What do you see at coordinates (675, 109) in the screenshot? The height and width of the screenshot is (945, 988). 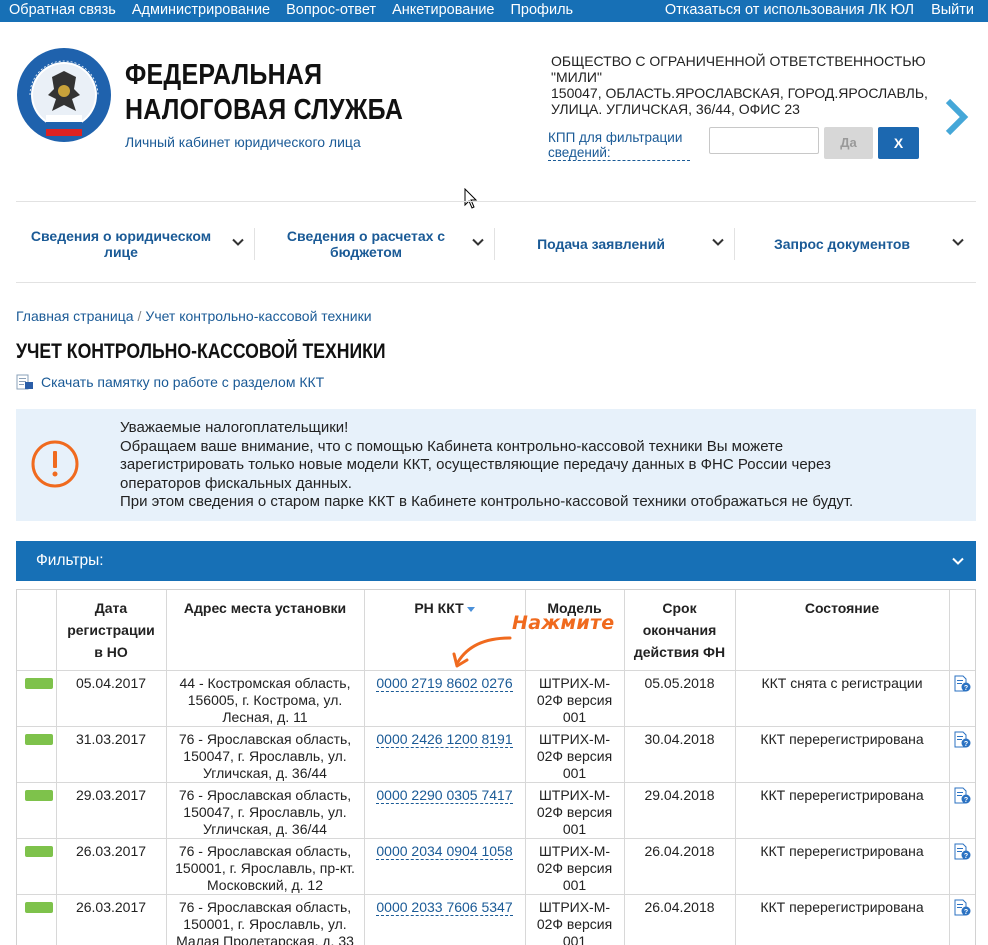 I see `org-address-line2: УЛИЦА. УГЛИЧСКАЯ, 36/44, ОФИС 23` at bounding box center [675, 109].